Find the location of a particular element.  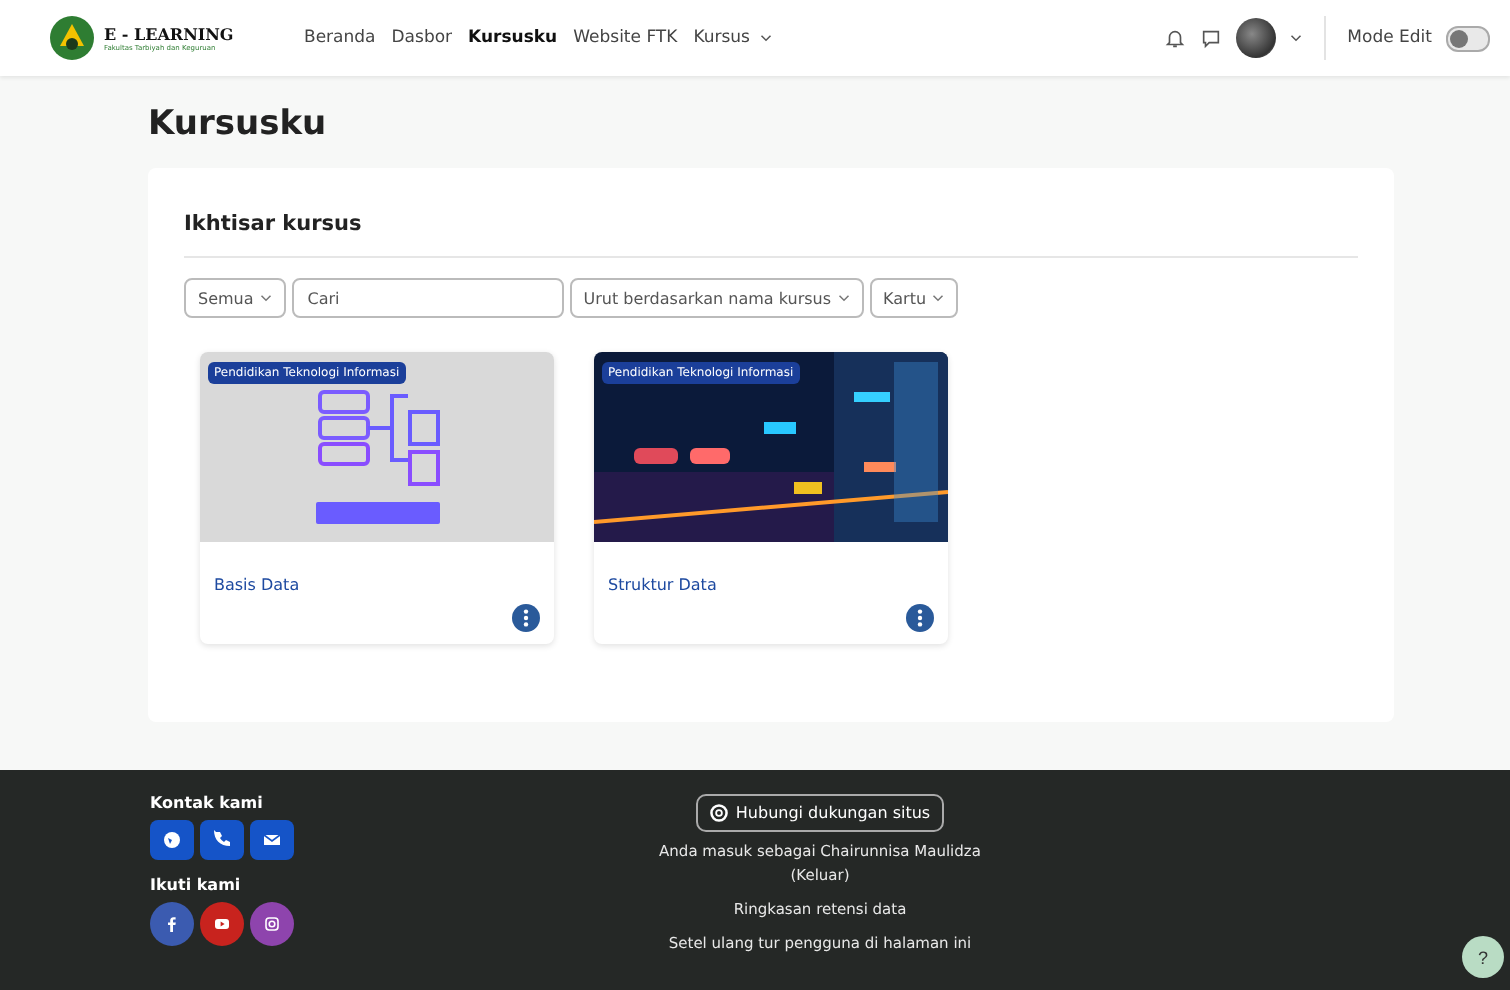

footer-heading: Ikuti kami is located at coordinates (196, 885).